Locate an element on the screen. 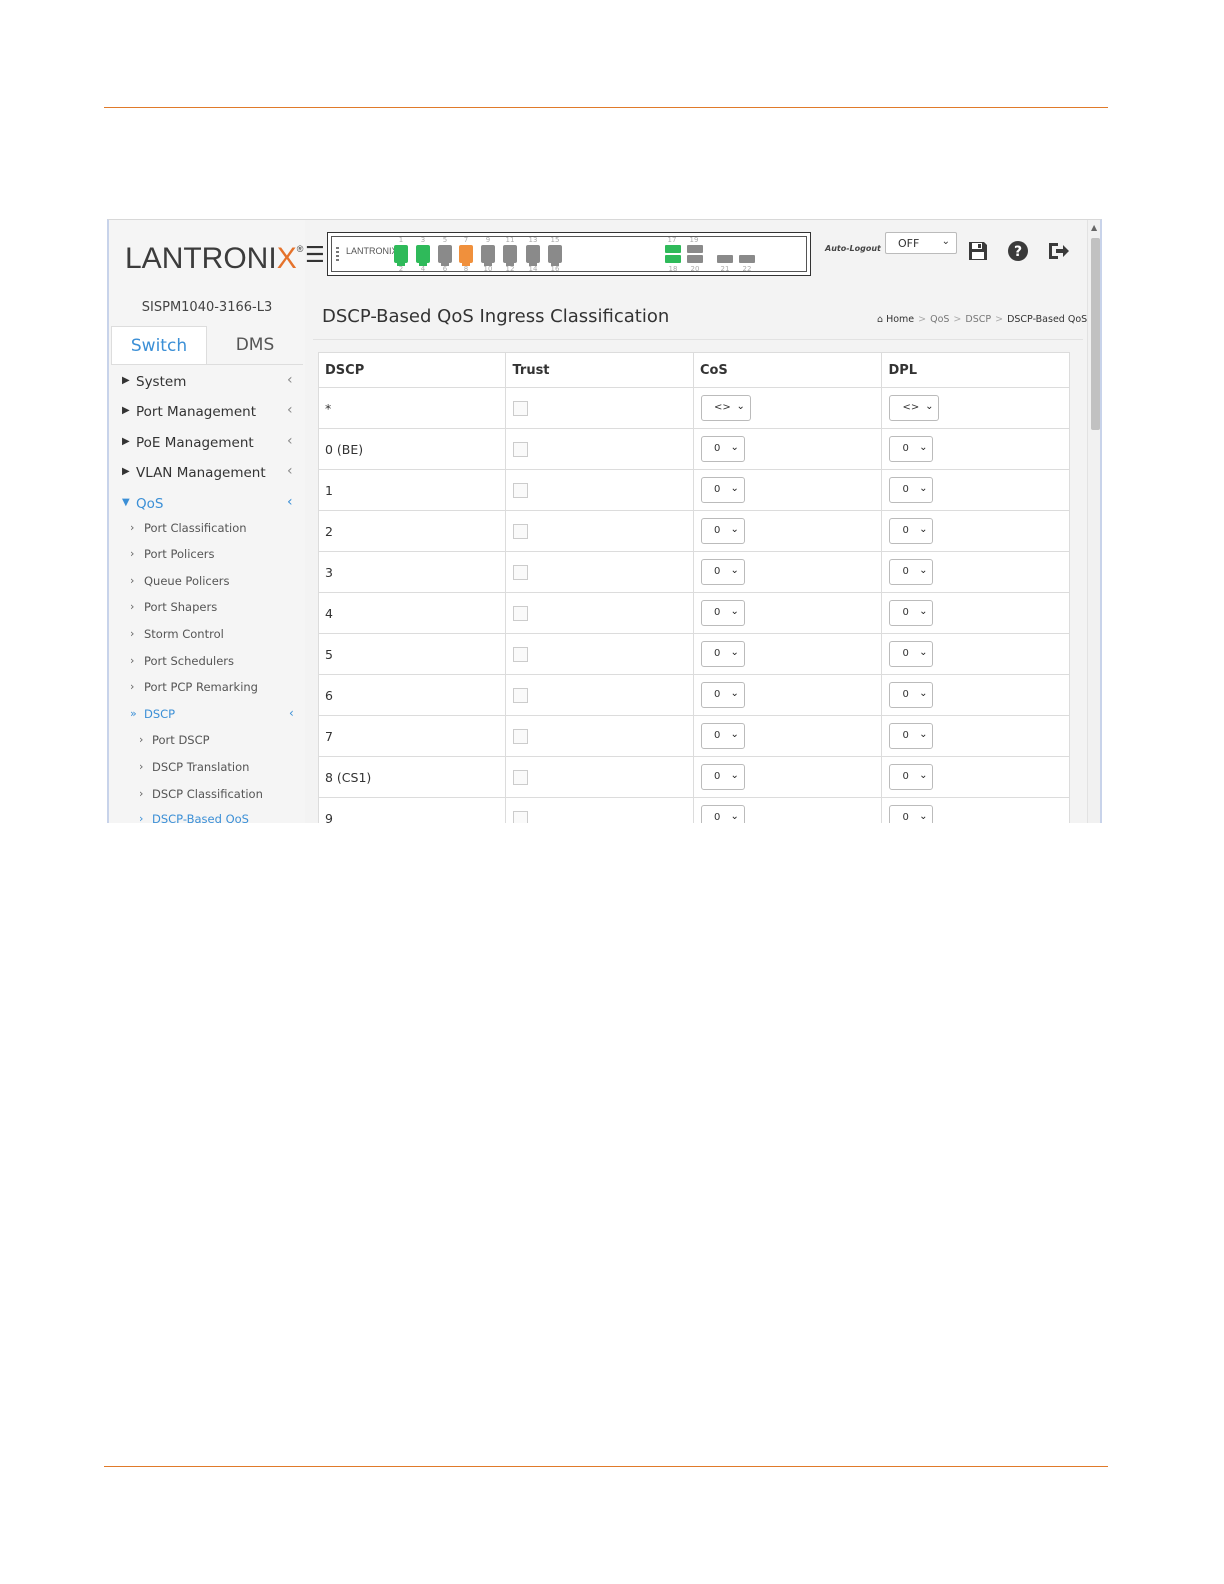 The image size is (1224, 1584). tab-dms: DMS is located at coordinates (255, 345).